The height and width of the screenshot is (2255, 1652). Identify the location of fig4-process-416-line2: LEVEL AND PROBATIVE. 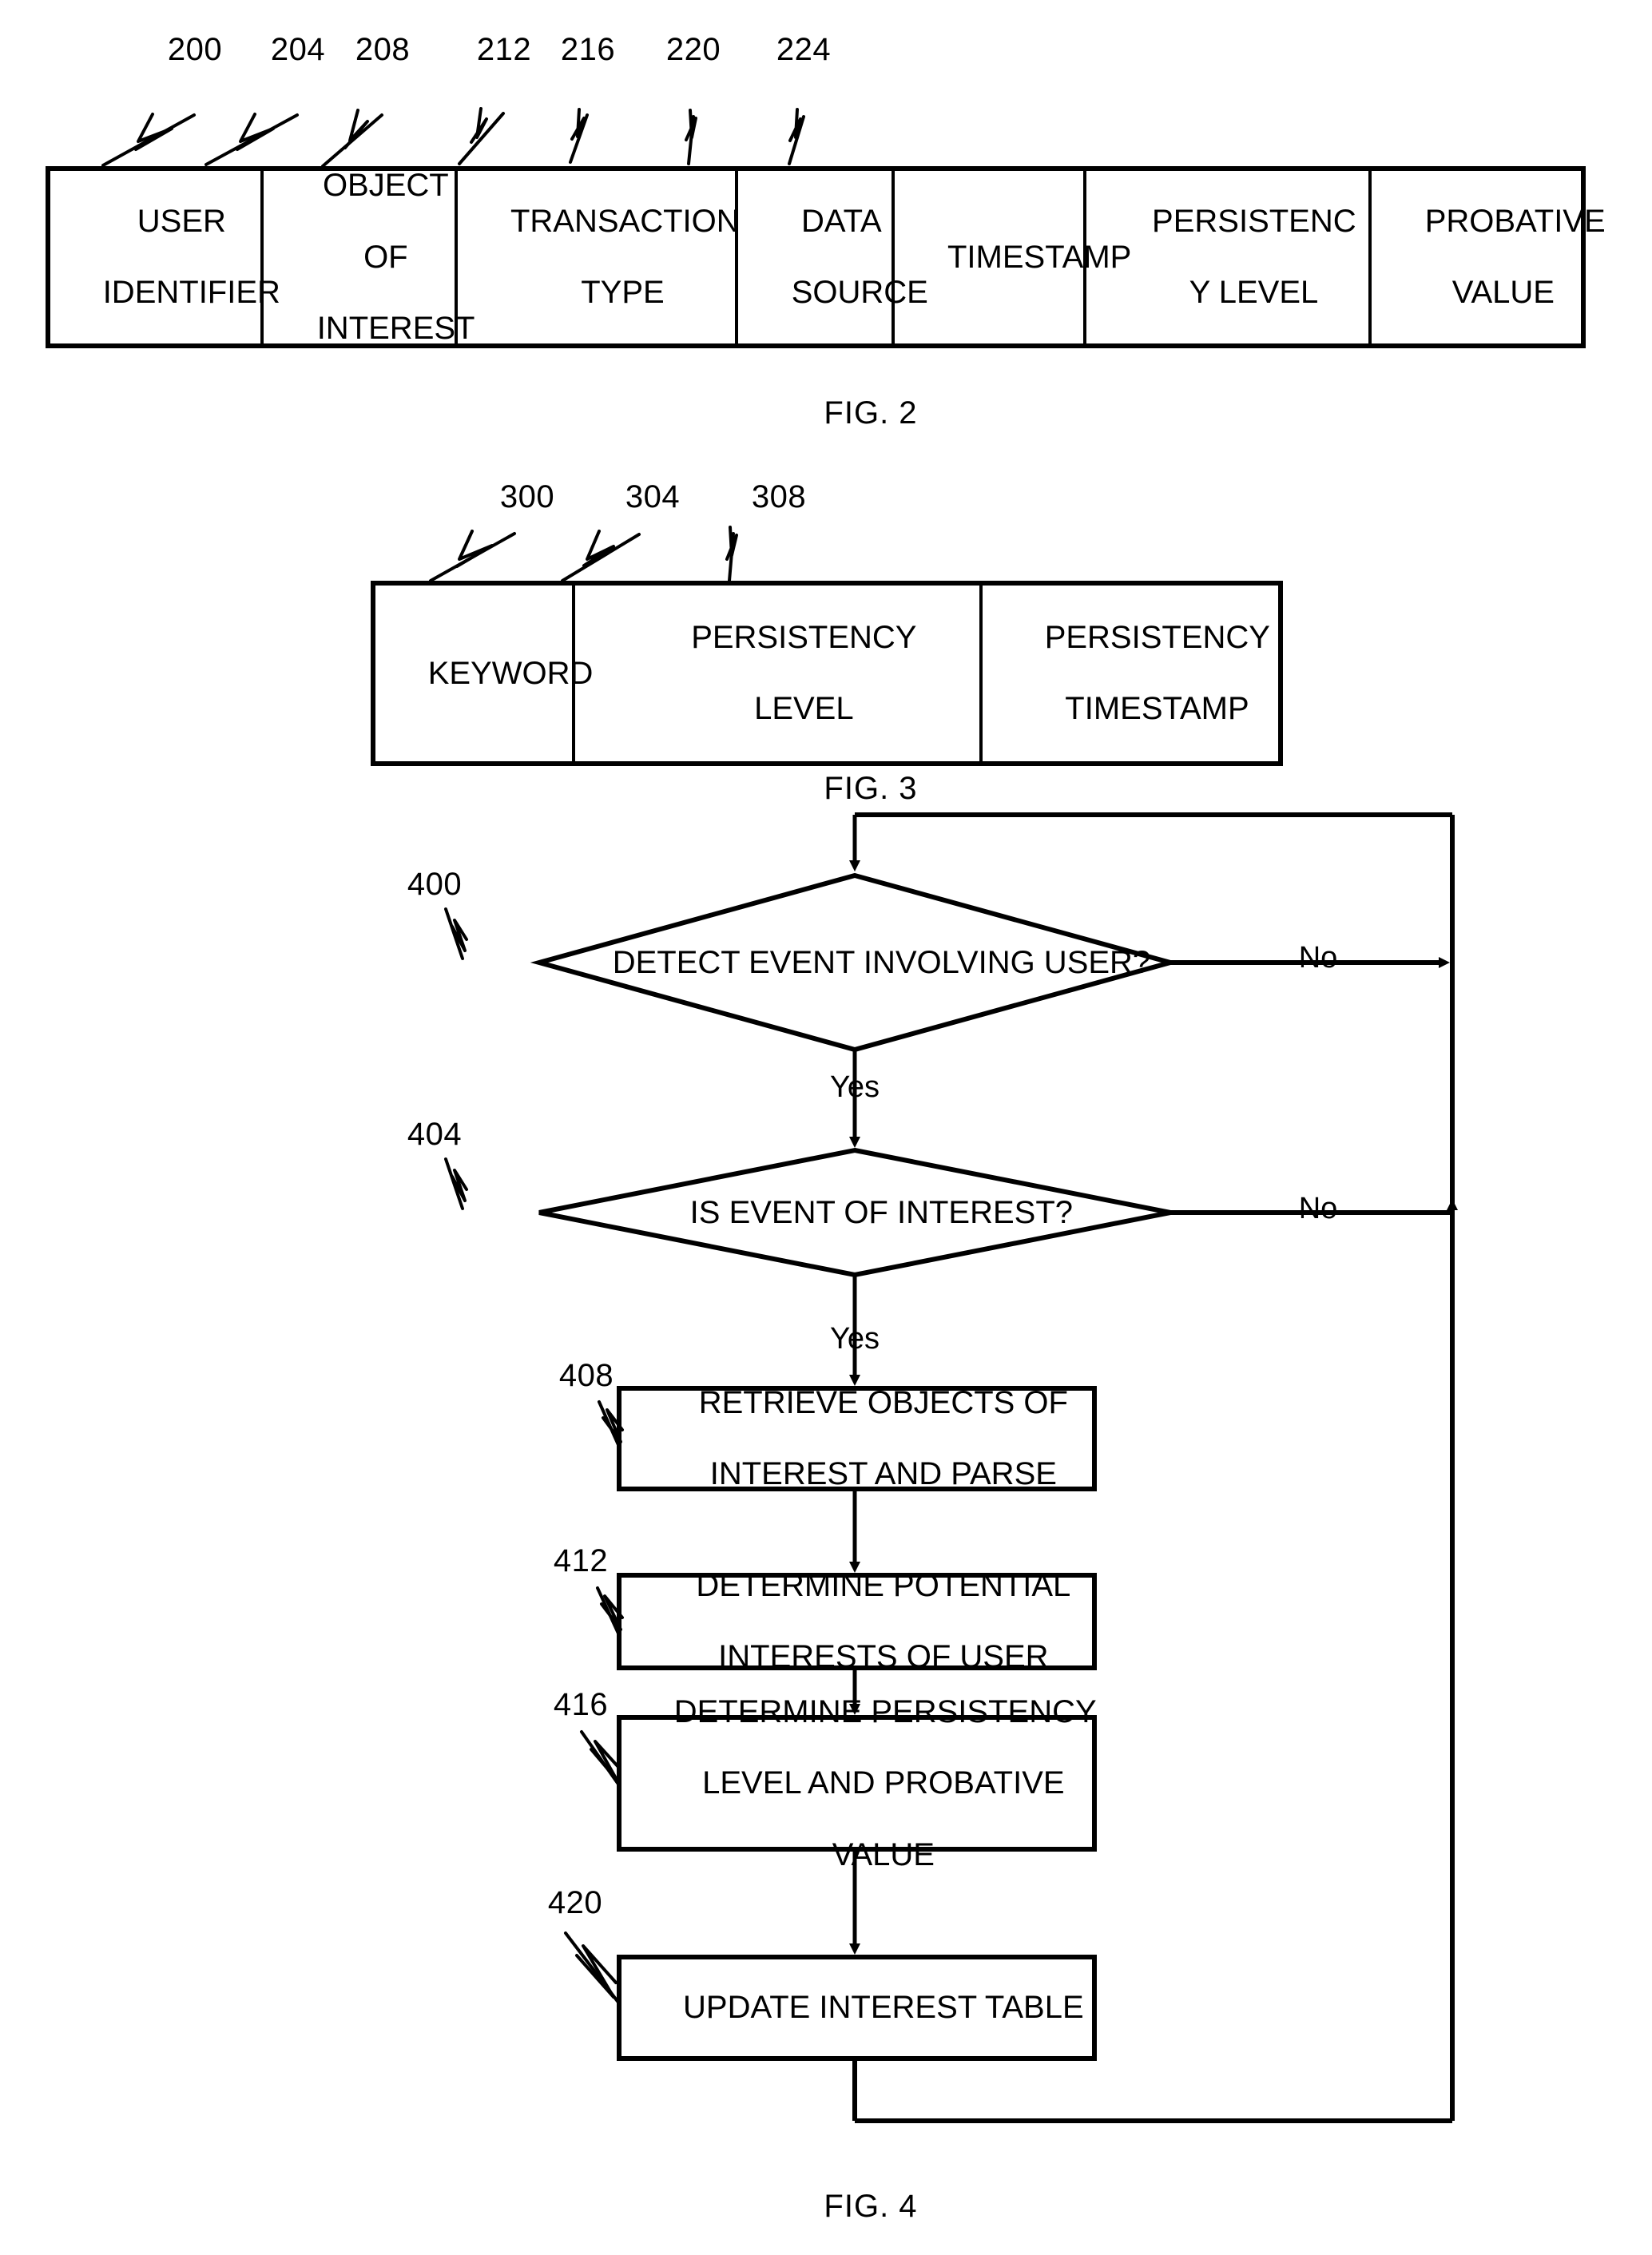
(883, 1783).